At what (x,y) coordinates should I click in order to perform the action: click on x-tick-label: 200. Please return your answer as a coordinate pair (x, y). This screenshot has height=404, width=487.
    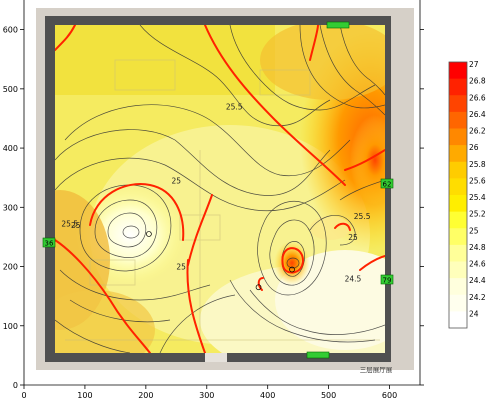
    Looking at the image, I should click on (145, 395).